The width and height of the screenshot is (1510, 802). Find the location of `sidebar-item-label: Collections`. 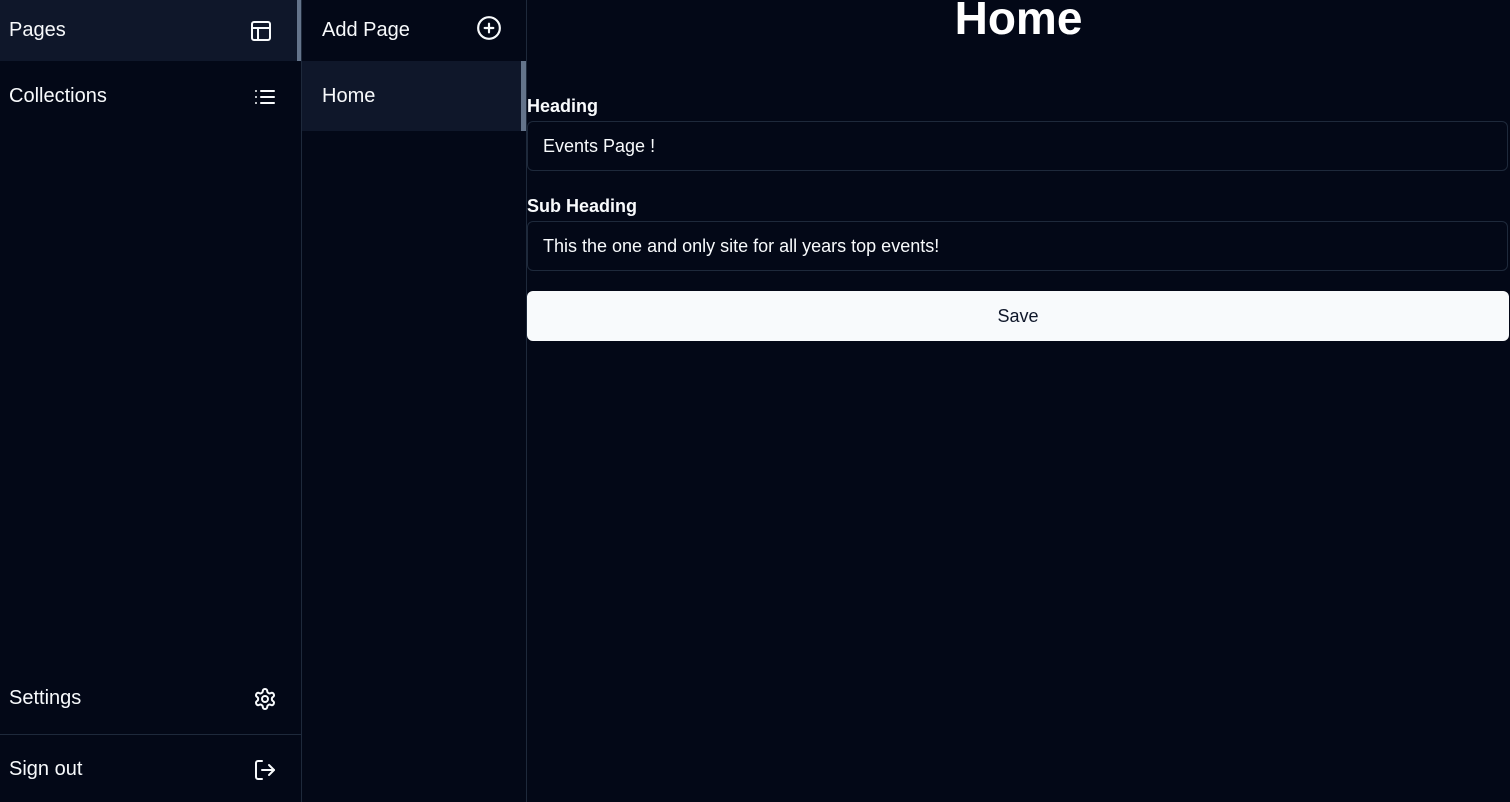

sidebar-item-label: Collections is located at coordinates (58, 96).